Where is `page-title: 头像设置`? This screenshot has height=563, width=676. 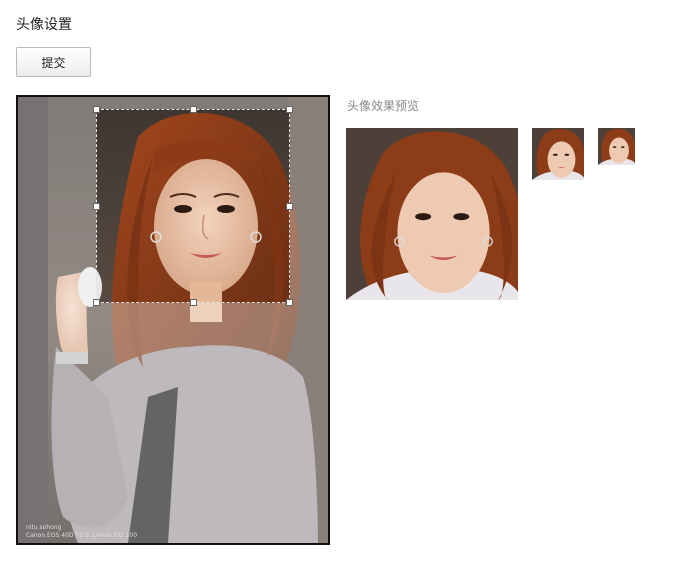 page-title: 头像设置 is located at coordinates (44, 25).